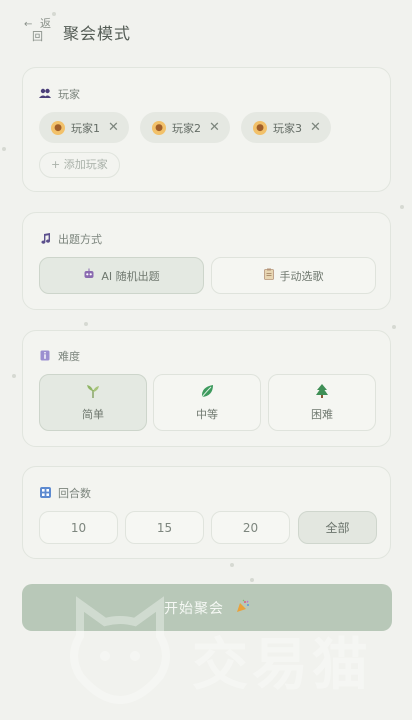 The height and width of the screenshot is (720, 412). I want to click on player-chip: ● 玩家1 ✕, so click(84, 127).